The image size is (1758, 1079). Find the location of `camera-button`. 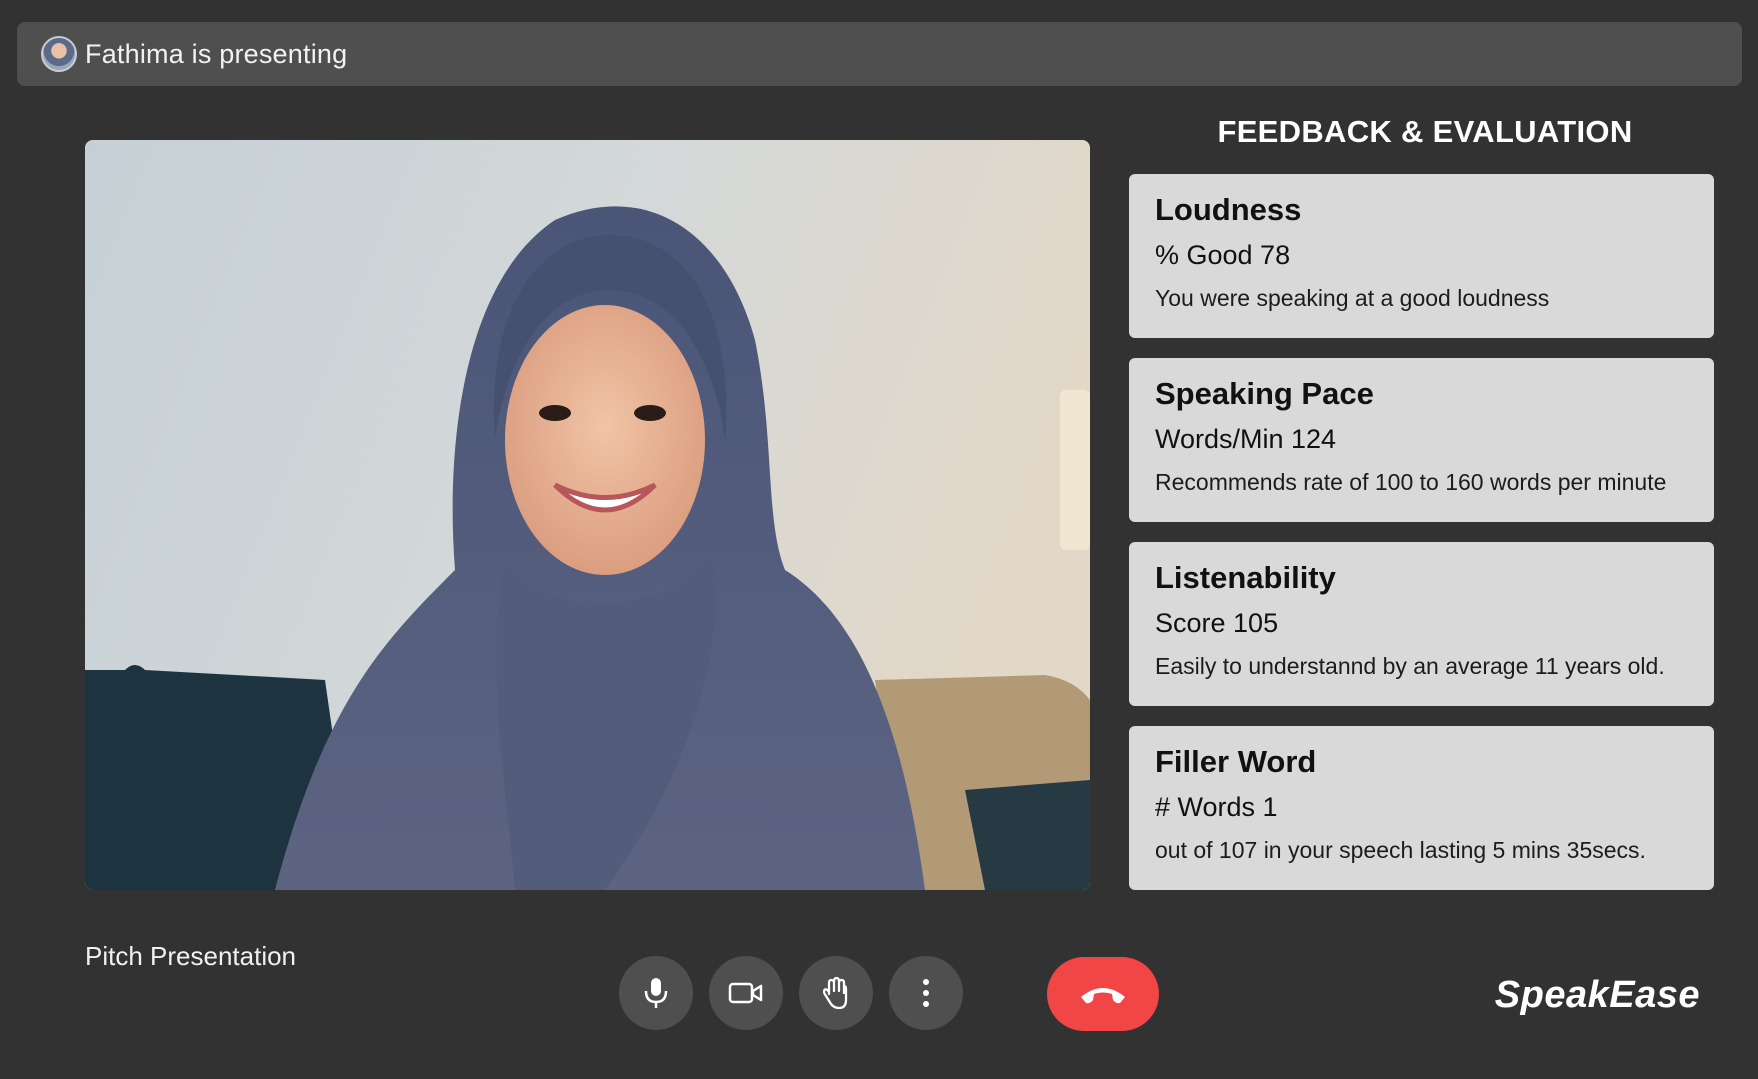

camera-button is located at coordinates (746, 993).